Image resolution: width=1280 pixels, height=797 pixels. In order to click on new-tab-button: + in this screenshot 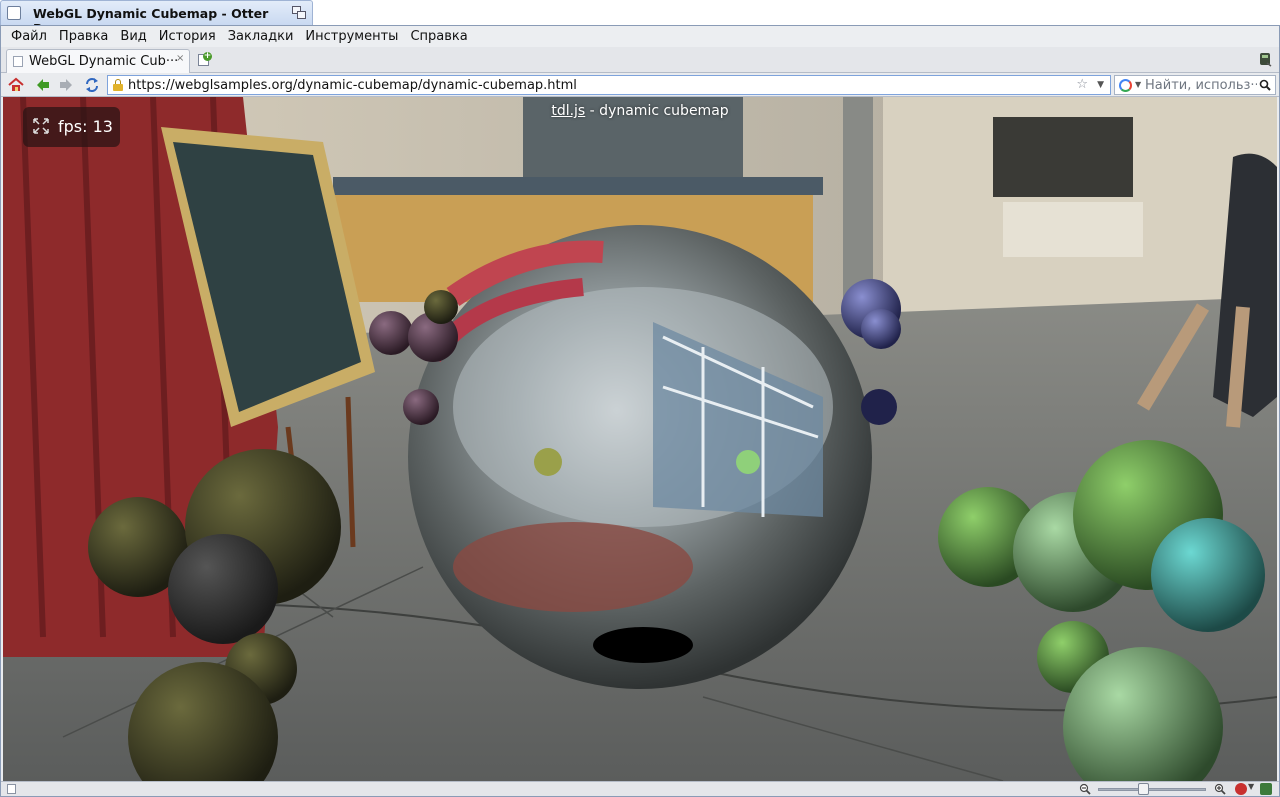, I will do `click(205, 59)`.